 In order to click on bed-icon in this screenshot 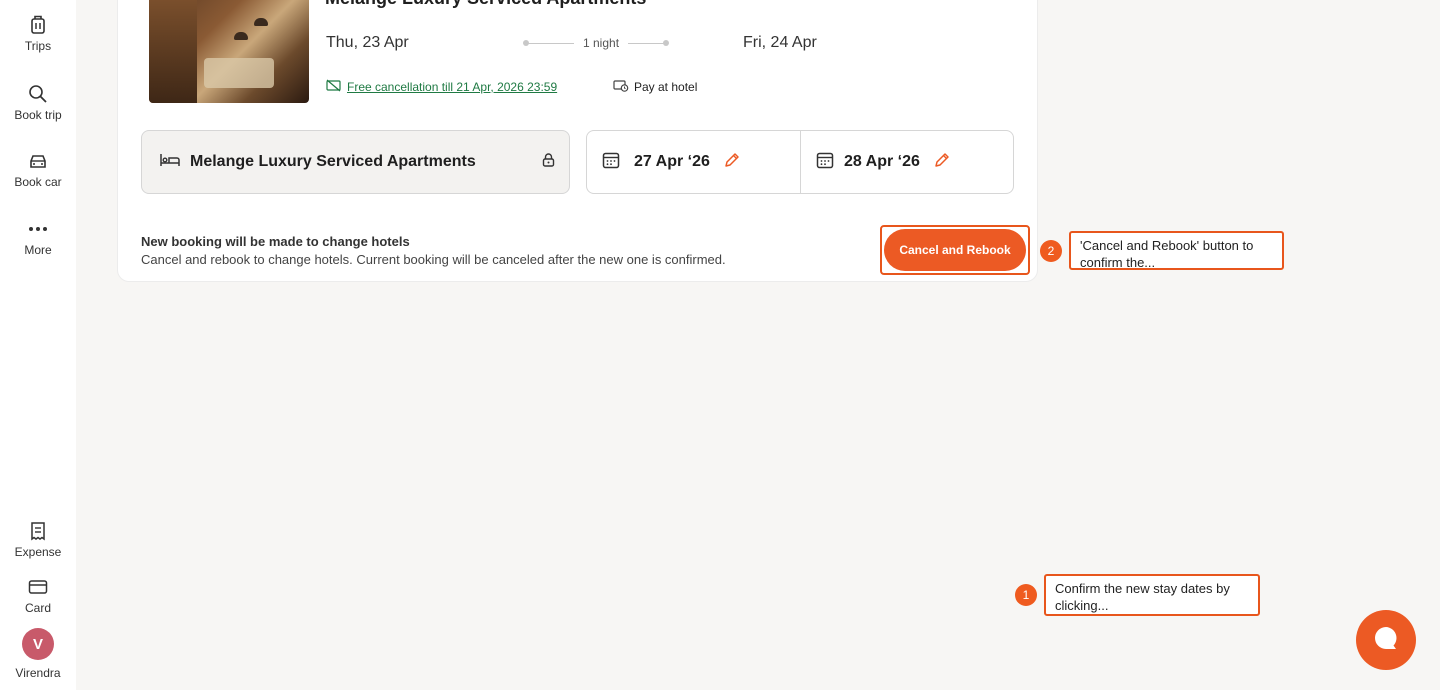, I will do `click(170, 162)`.